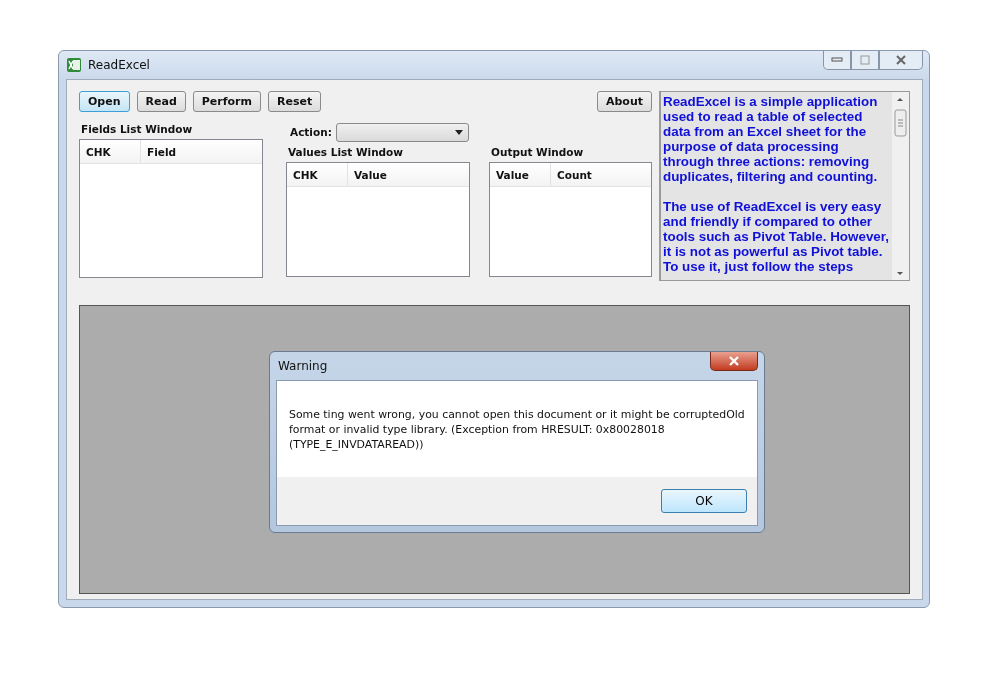 The image size is (1001, 674). I want to click on column-header: Count, so click(601, 174).